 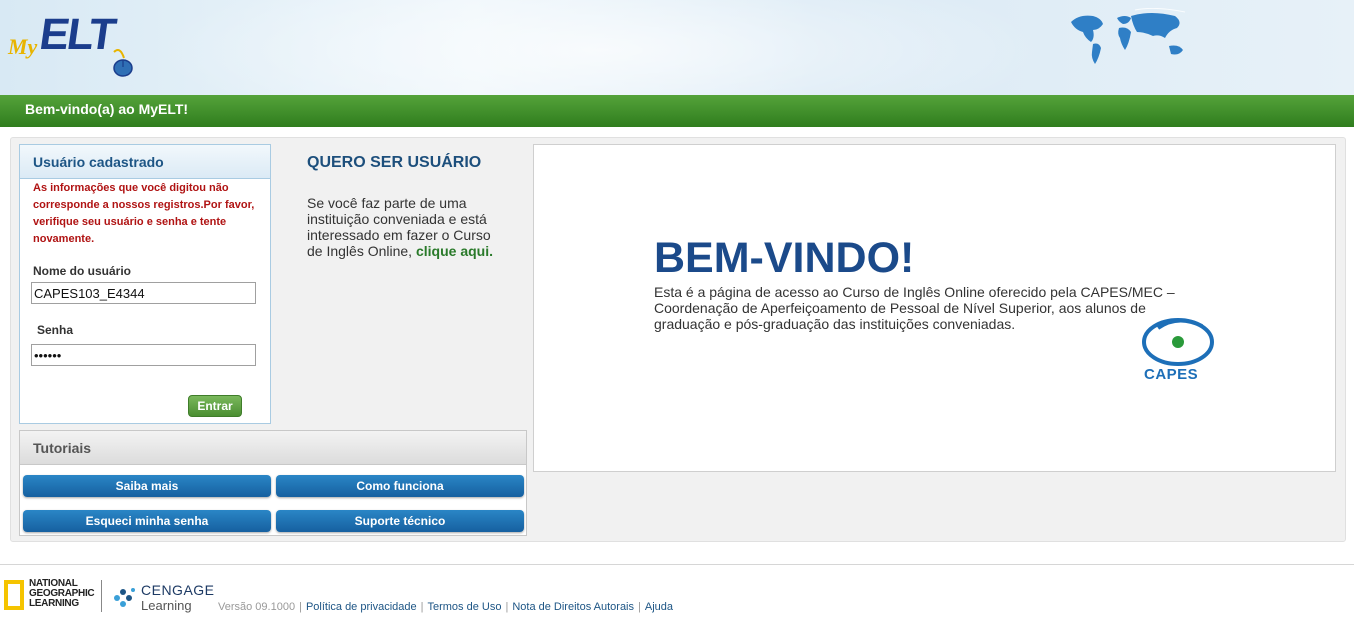 I want to click on national-geographic-logo: NATIONAL GEOGRAPHIC LEARNING, so click(x=49, y=596).